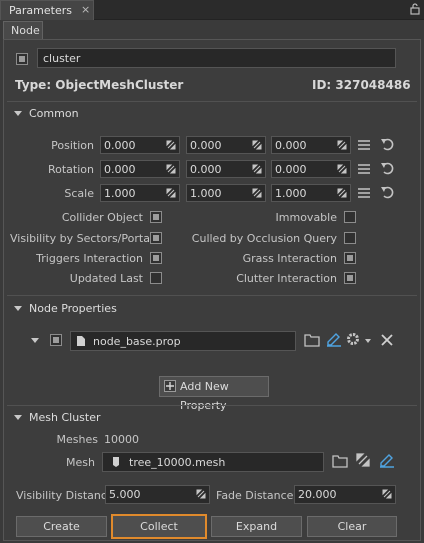 The width and height of the screenshot is (424, 543). I want to click on visibility-distance-label: Visibility Distance, so click(65, 495).